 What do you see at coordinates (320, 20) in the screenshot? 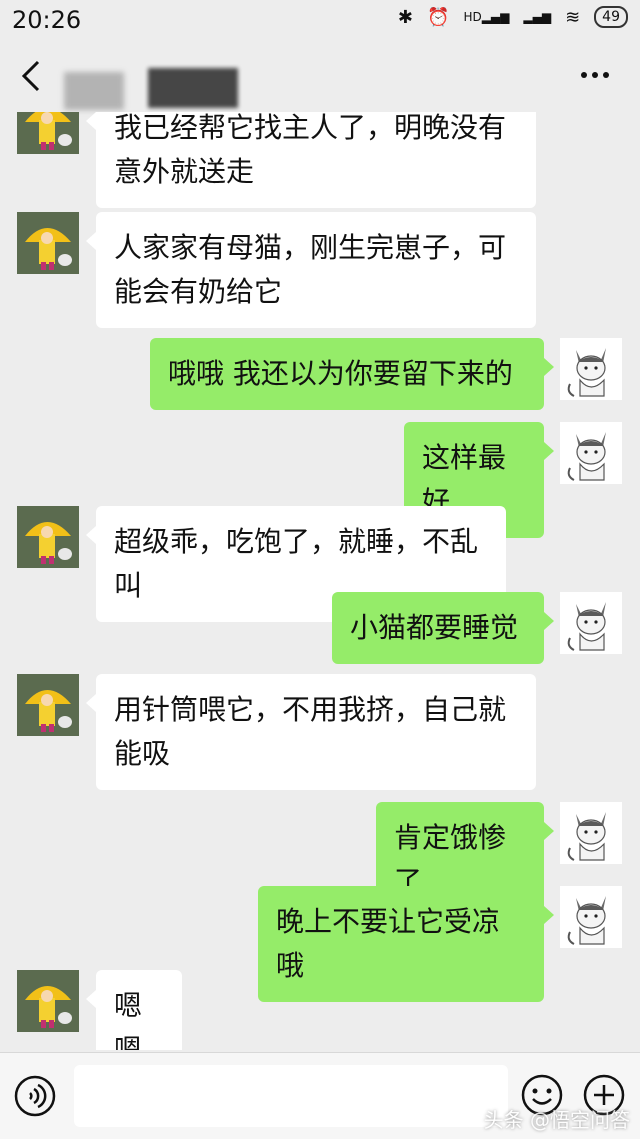
I see `status-bar: 20:26 ✱ ⏰ HD▂▄▆ ▂▄▆ ≋ 49` at bounding box center [320, 20].